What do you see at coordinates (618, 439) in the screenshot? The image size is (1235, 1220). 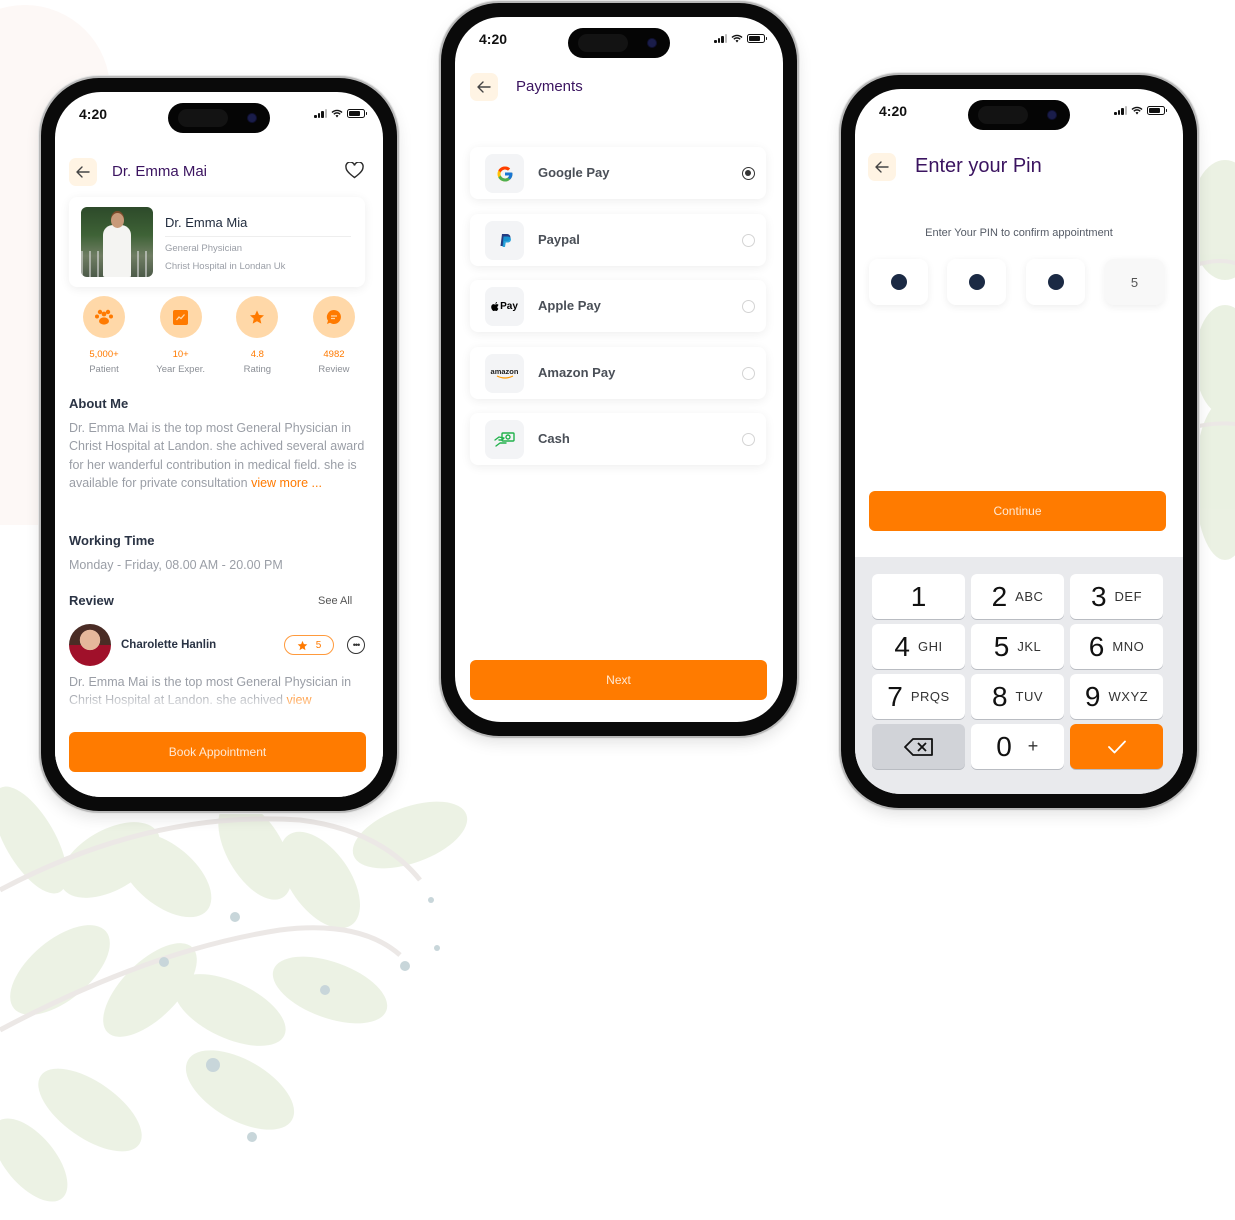 I see `payment-option-cash: Cash` at bounding box center [618, 439].